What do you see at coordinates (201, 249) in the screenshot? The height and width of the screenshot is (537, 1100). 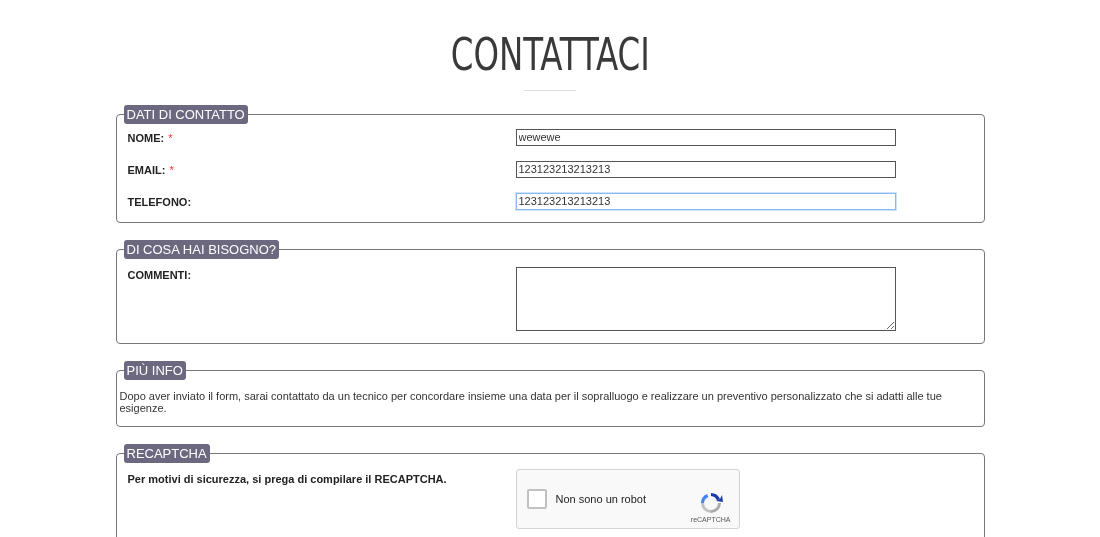 I see `section-legend: DI COSA HAI BISOGNO?` at bounding box center [201, 249].